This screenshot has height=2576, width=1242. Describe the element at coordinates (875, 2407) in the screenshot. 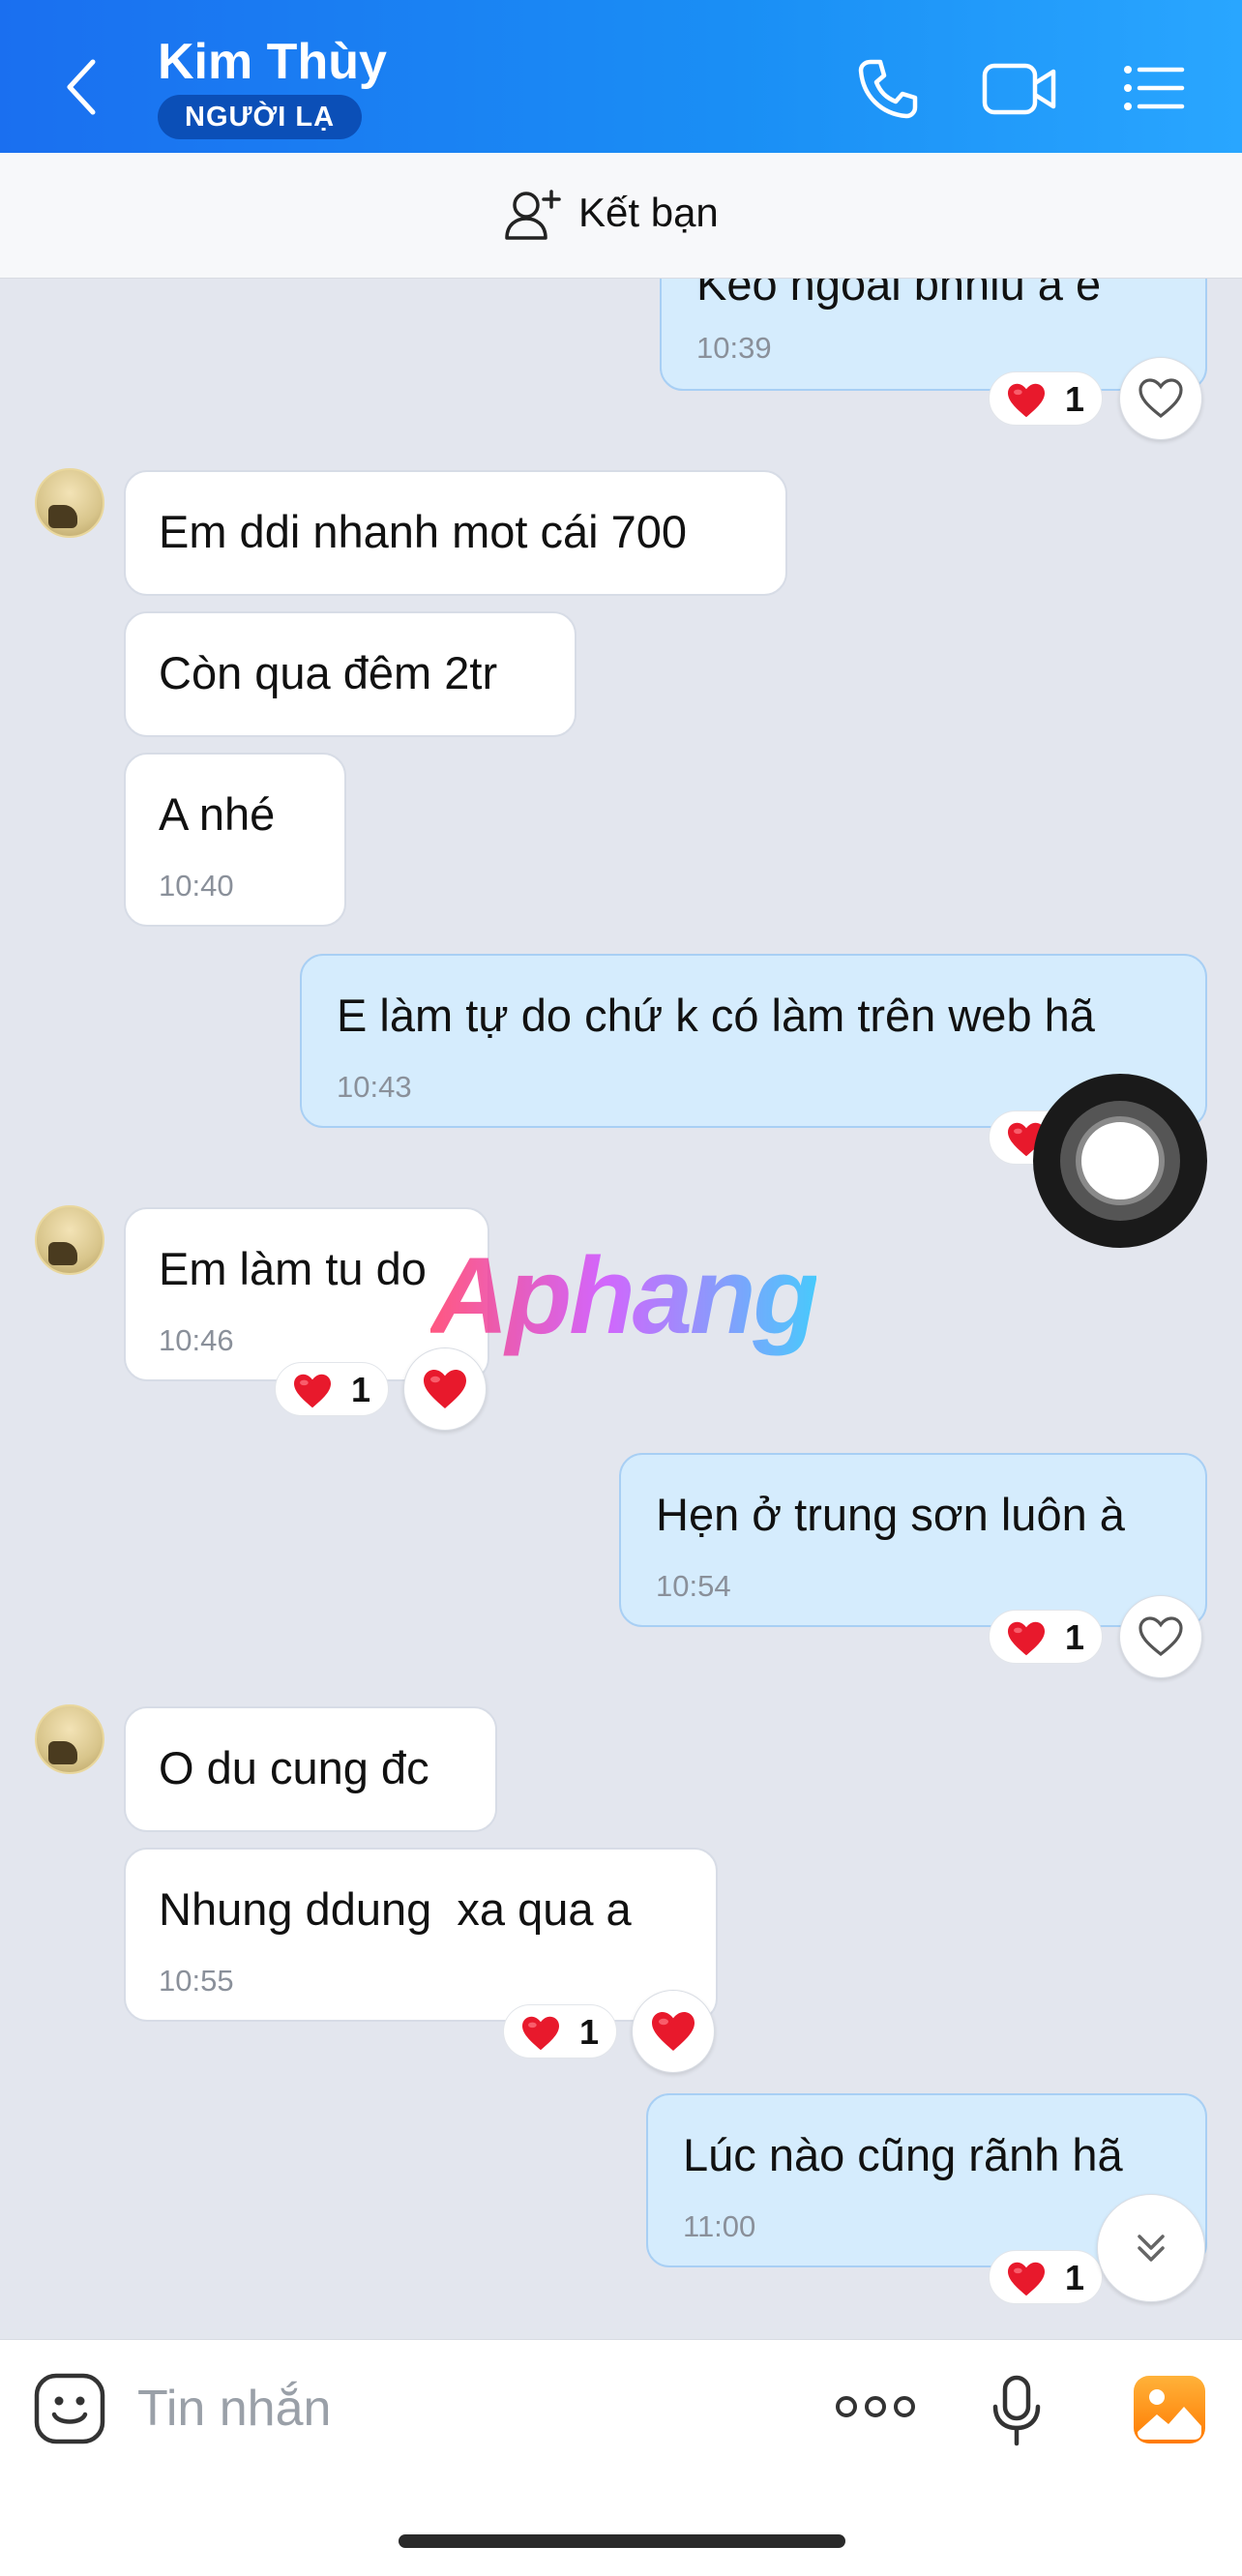

I see `more-options-icon` at that location.